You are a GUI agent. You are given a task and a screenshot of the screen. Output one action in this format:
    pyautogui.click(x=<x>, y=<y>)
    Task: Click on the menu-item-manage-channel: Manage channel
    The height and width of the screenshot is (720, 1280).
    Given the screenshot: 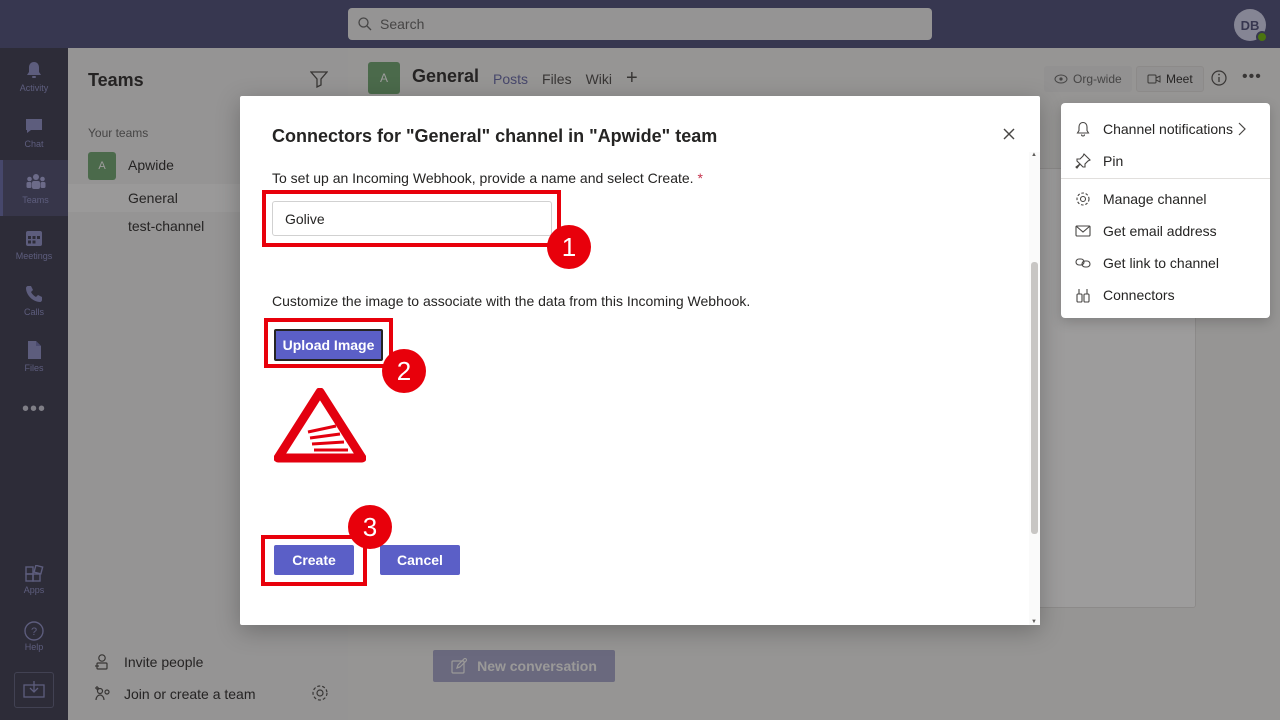 What is the action you would take?
    pyautogui.click(x=1165, y=199)
    